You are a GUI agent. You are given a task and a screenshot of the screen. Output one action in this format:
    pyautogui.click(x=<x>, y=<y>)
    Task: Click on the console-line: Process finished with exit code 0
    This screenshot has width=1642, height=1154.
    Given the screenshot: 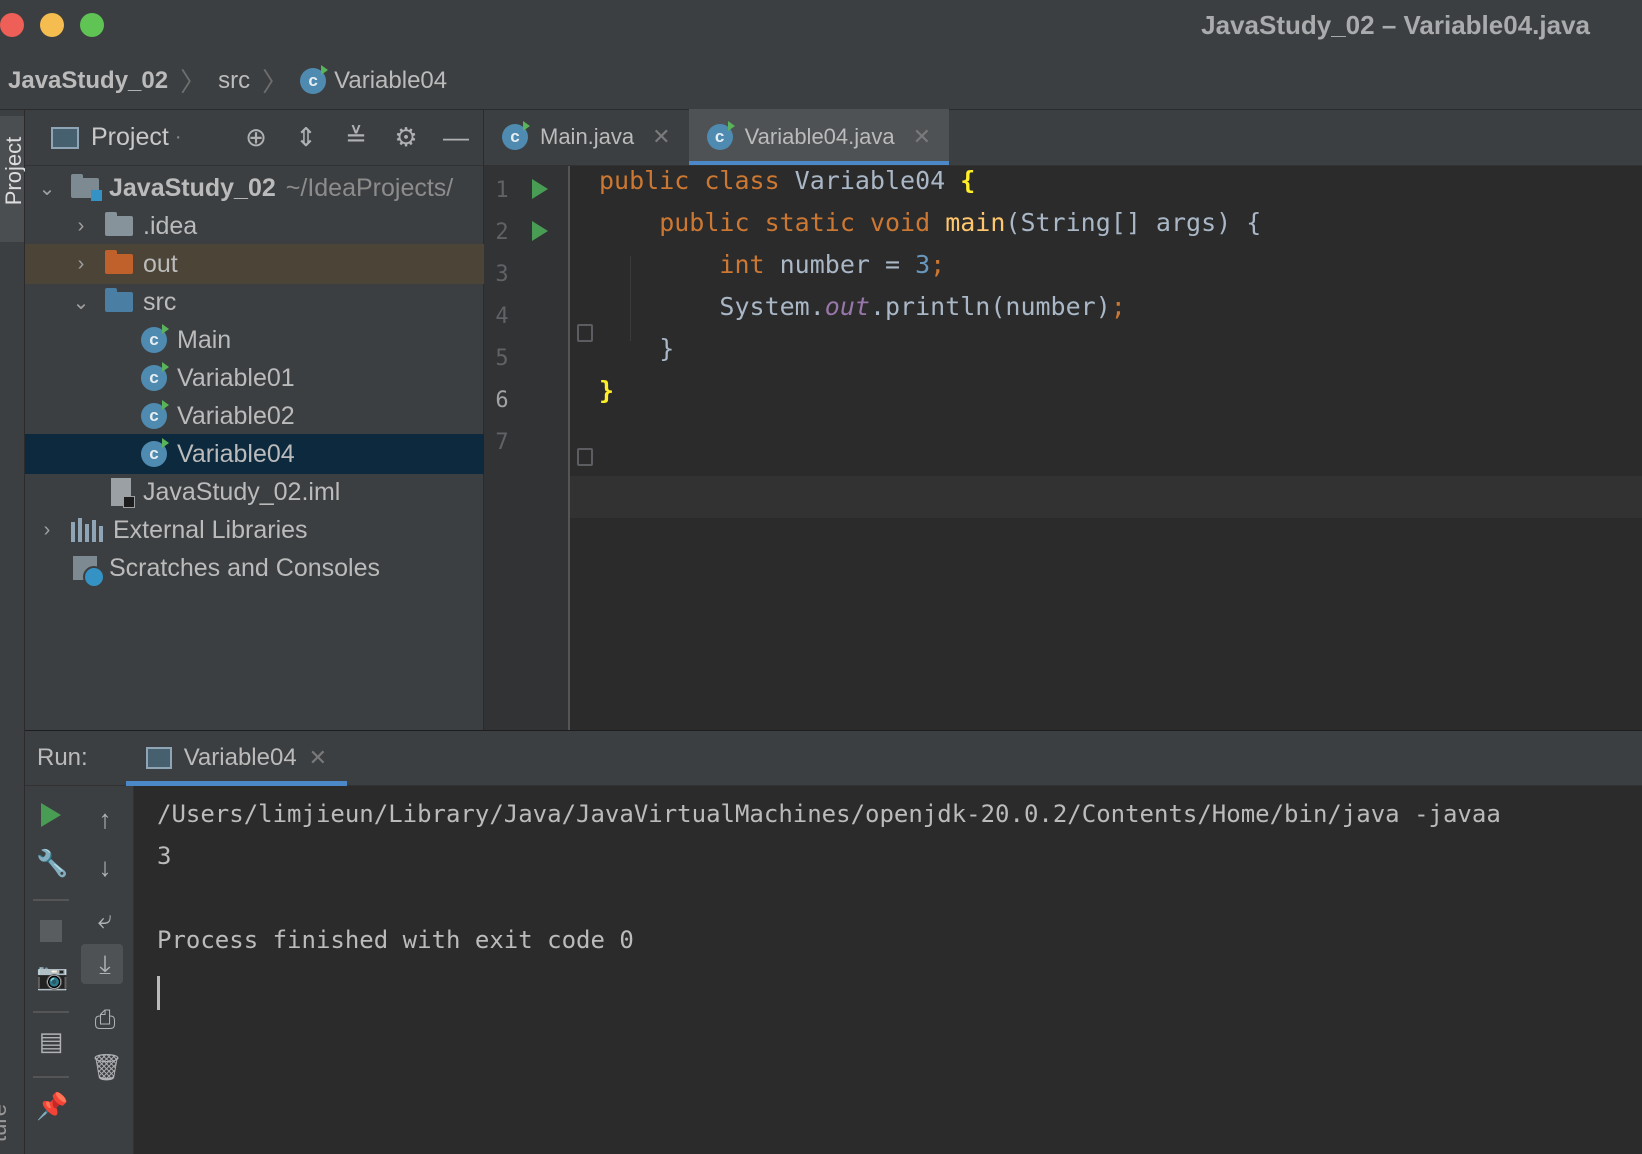 What is the action you would take?
    pyautogui.click(x=395, y=940)
    